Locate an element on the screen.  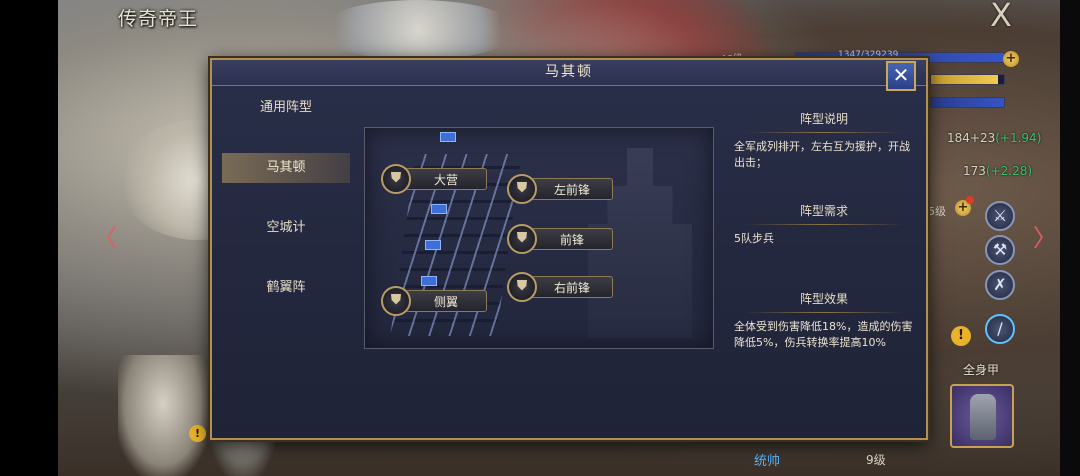
tab-commander: 统帅 is located at coordinates (767, 459).